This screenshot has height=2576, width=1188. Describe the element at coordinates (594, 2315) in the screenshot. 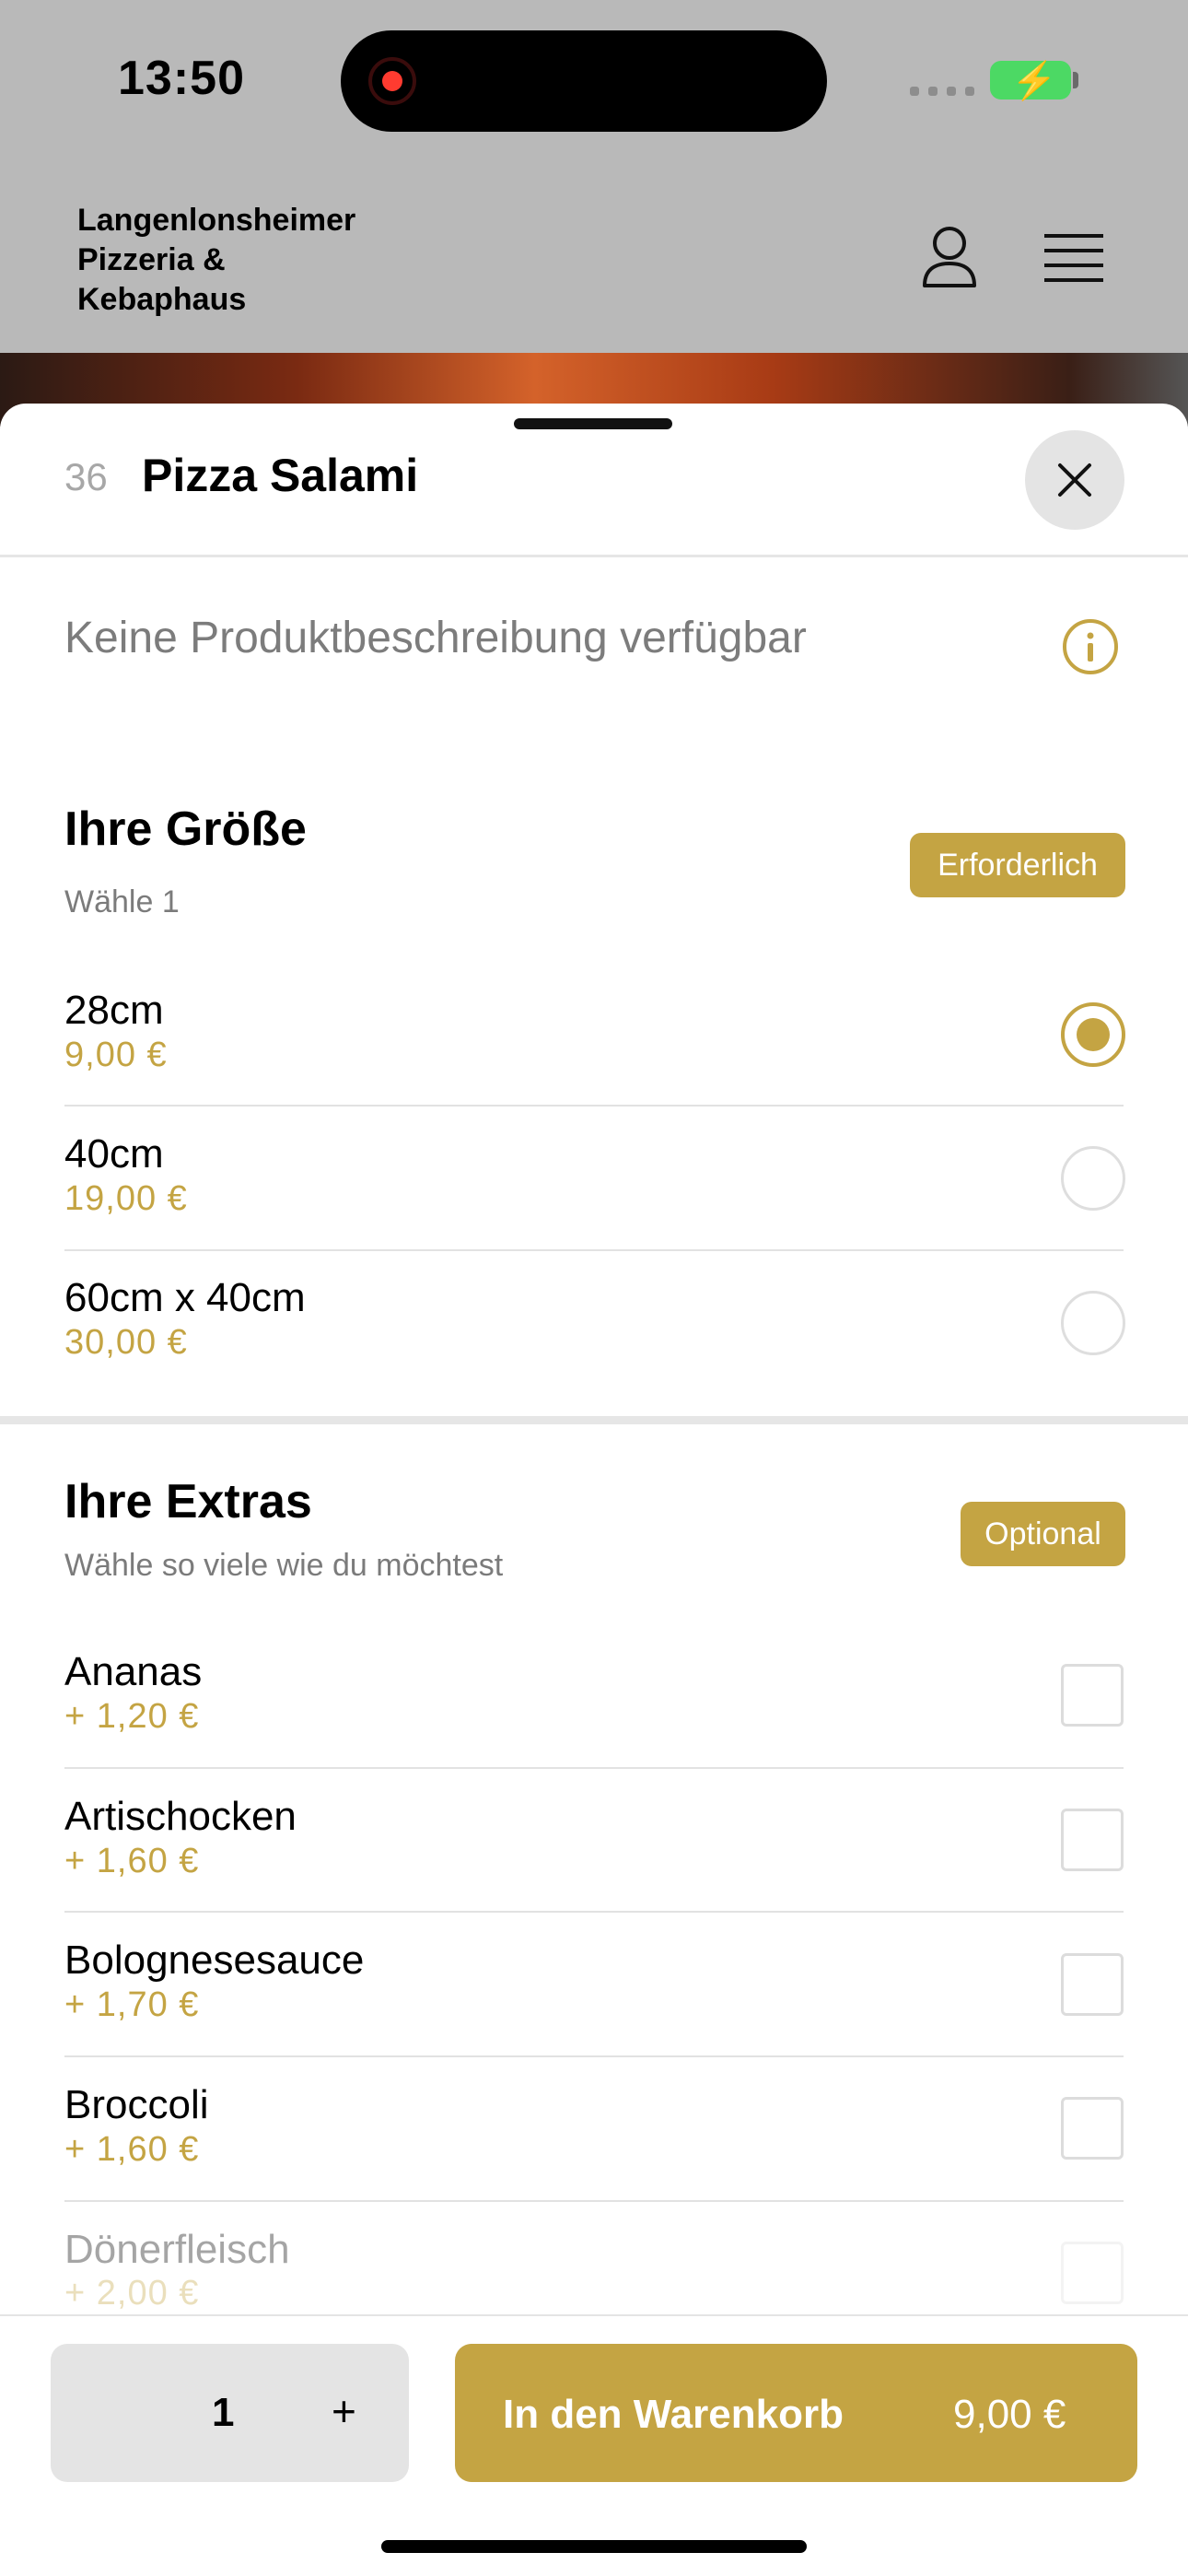

I see `footer-divider` at that location.